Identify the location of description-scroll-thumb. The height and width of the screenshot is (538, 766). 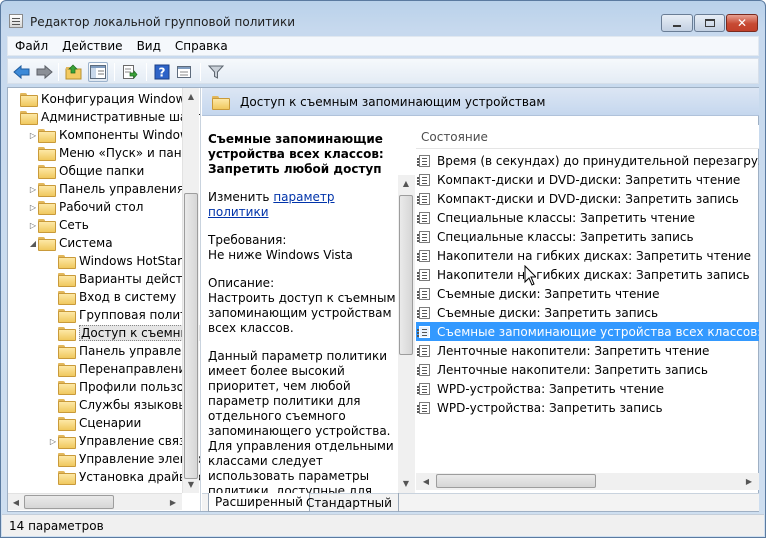
(406, 275).